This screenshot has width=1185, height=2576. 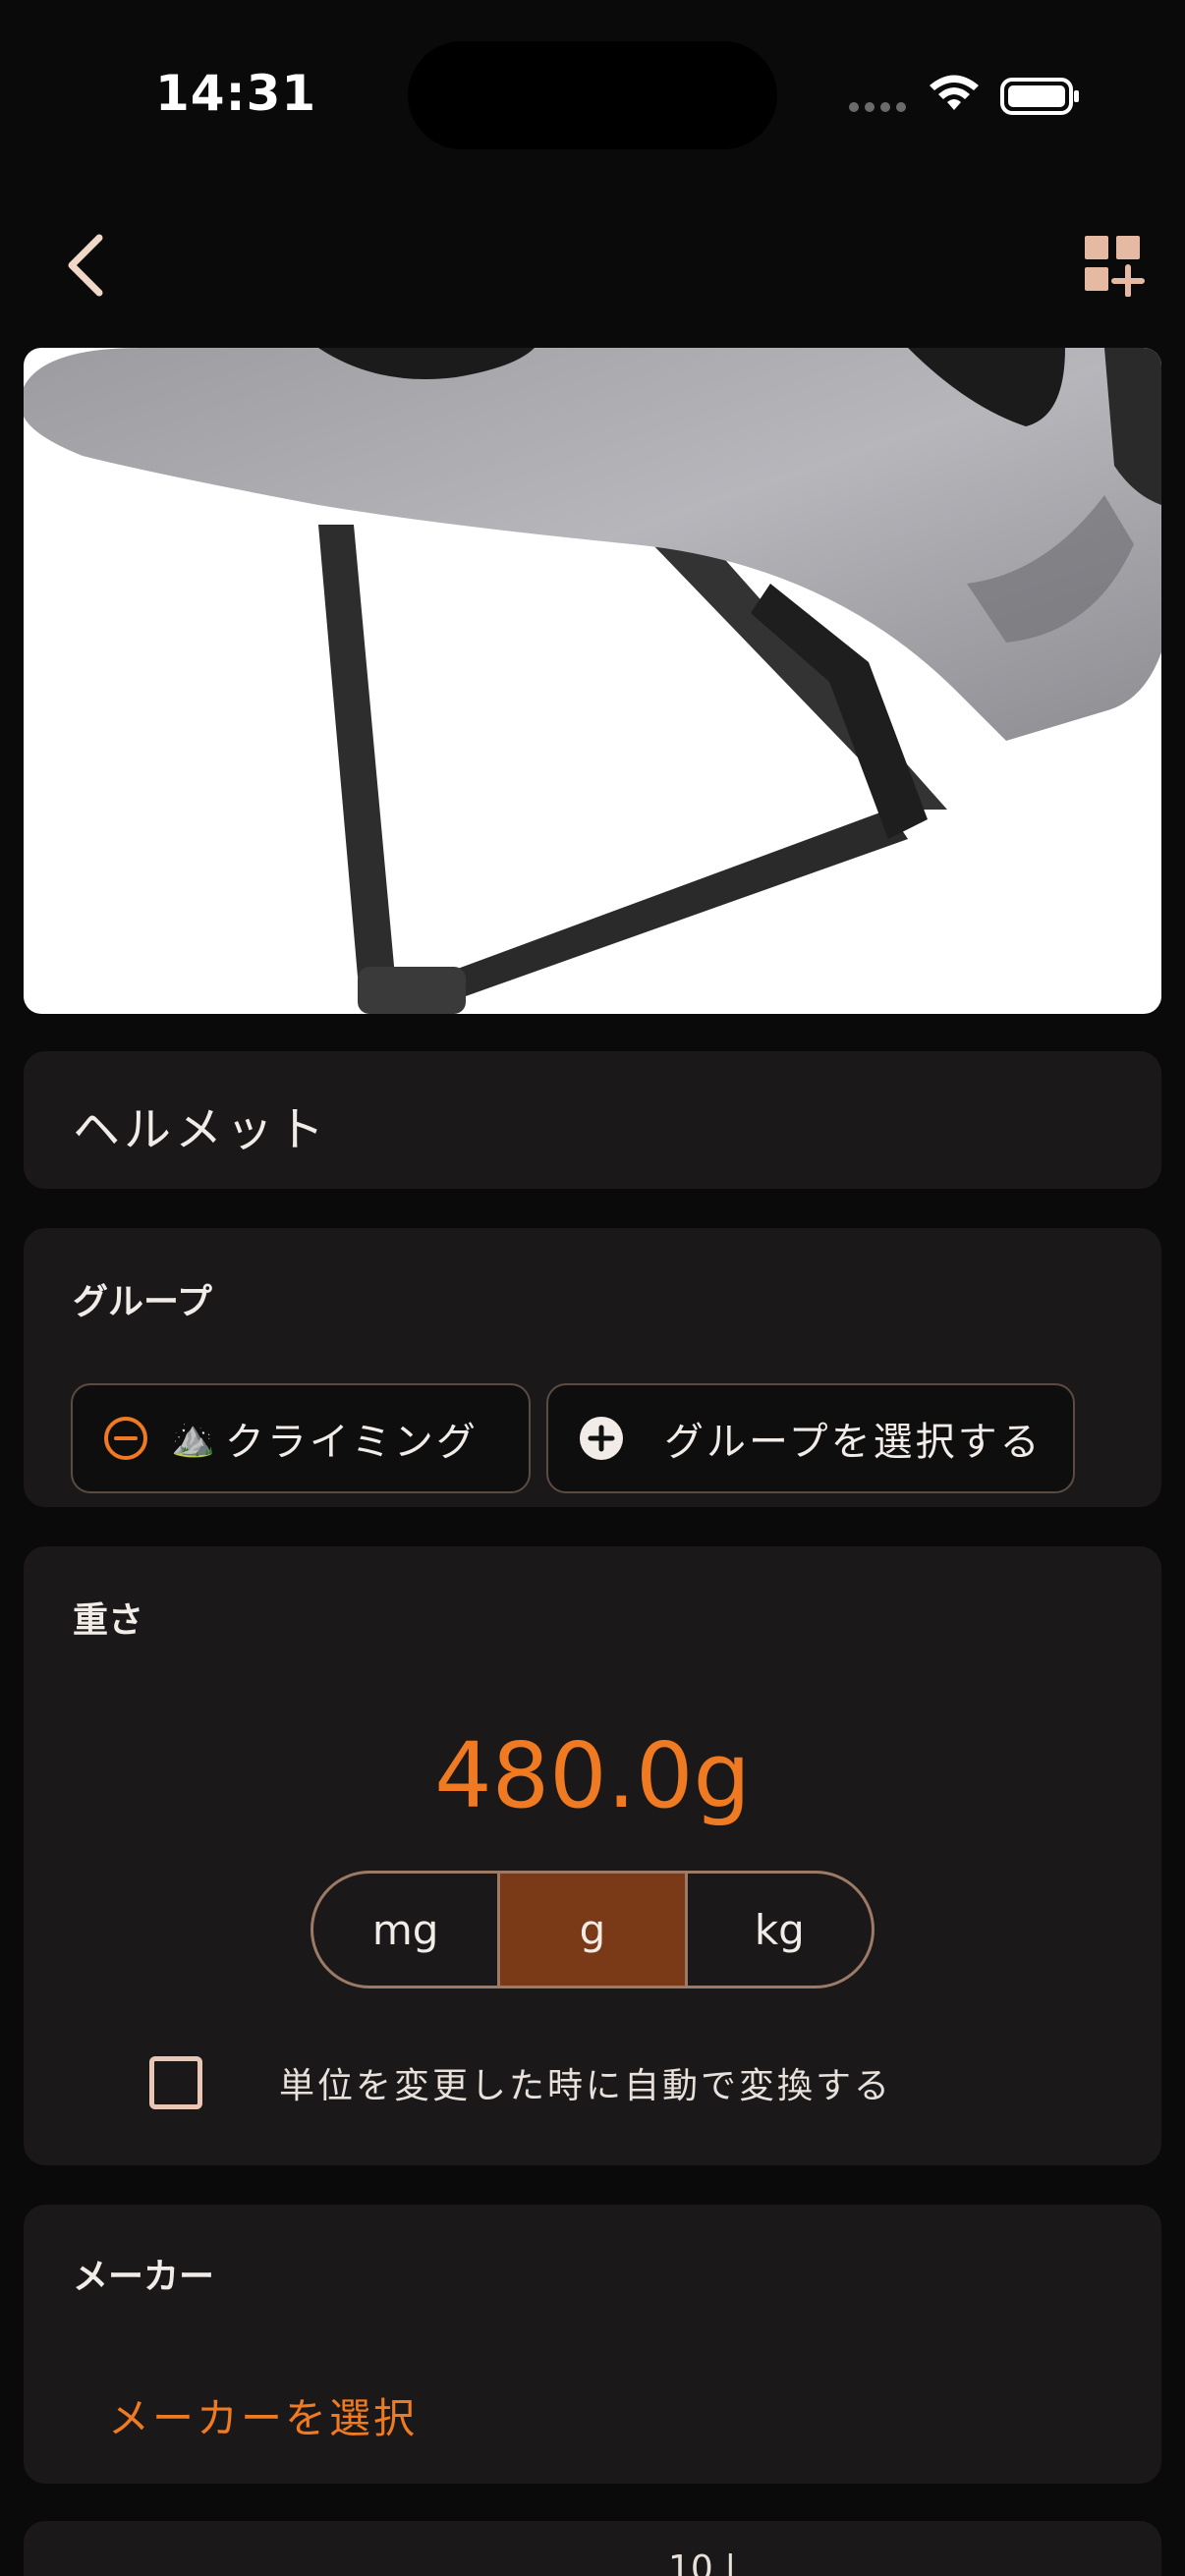 What do you see at coordinates (142, 1302) in the screenshot?
I see `group-label: グループ` at bounding box center [142, 1302].